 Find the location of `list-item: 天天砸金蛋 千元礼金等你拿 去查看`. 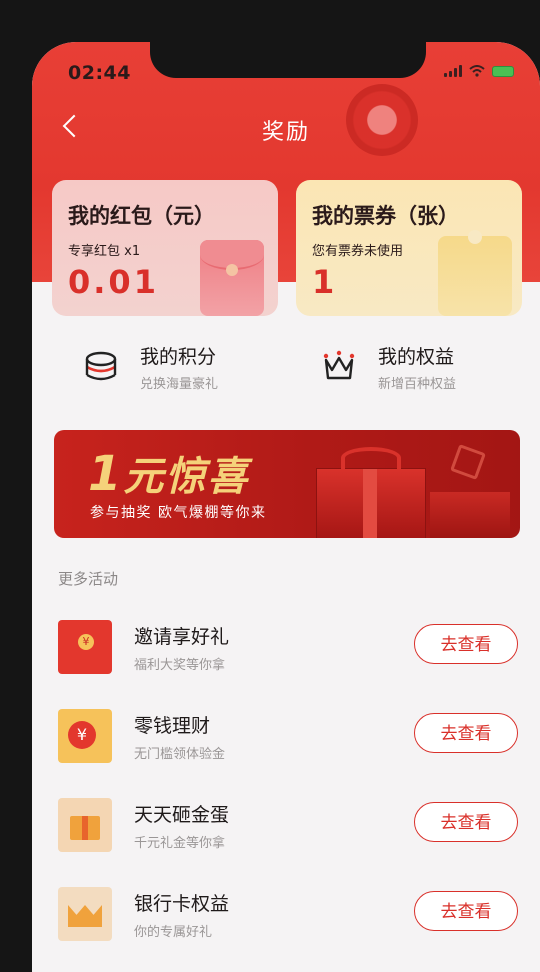

list-item: 天天砸金蛋 千元礼金等你拿 去查看 is located at coordinates (286, 834).